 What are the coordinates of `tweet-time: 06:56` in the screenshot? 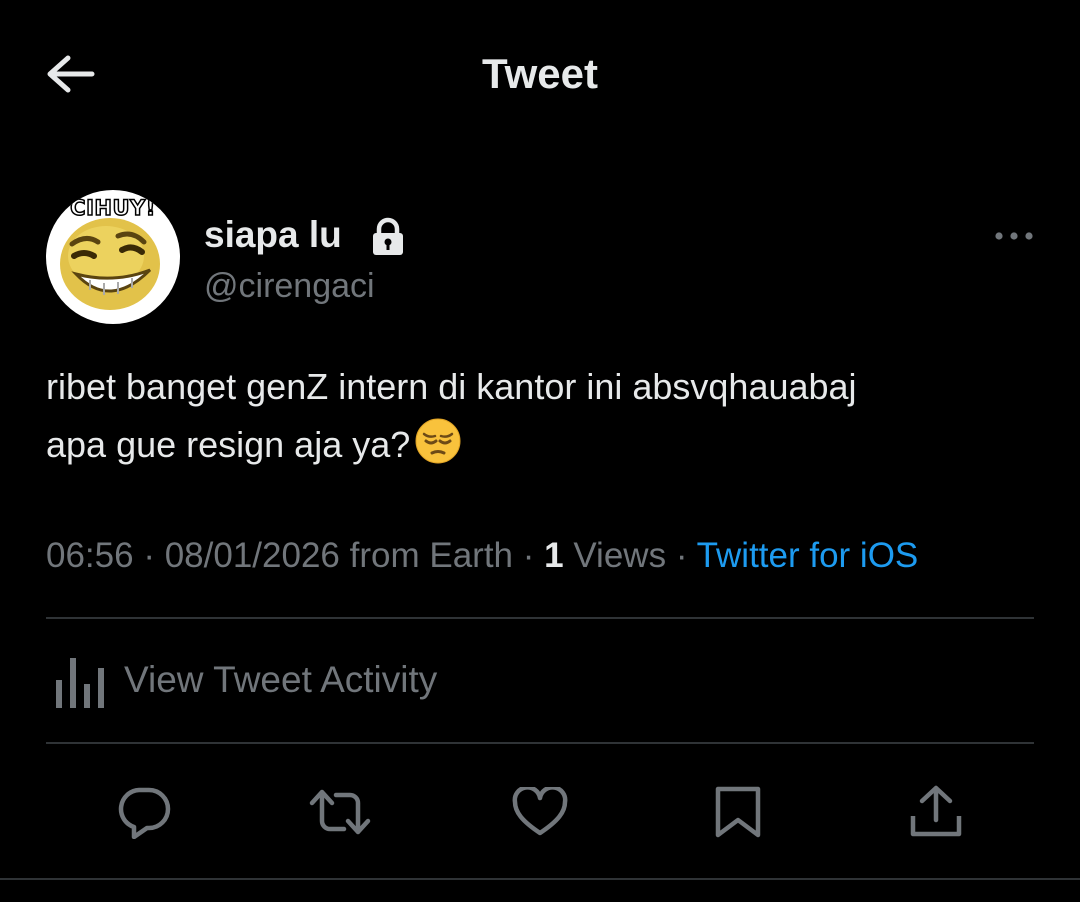 It's located at (90, 555).